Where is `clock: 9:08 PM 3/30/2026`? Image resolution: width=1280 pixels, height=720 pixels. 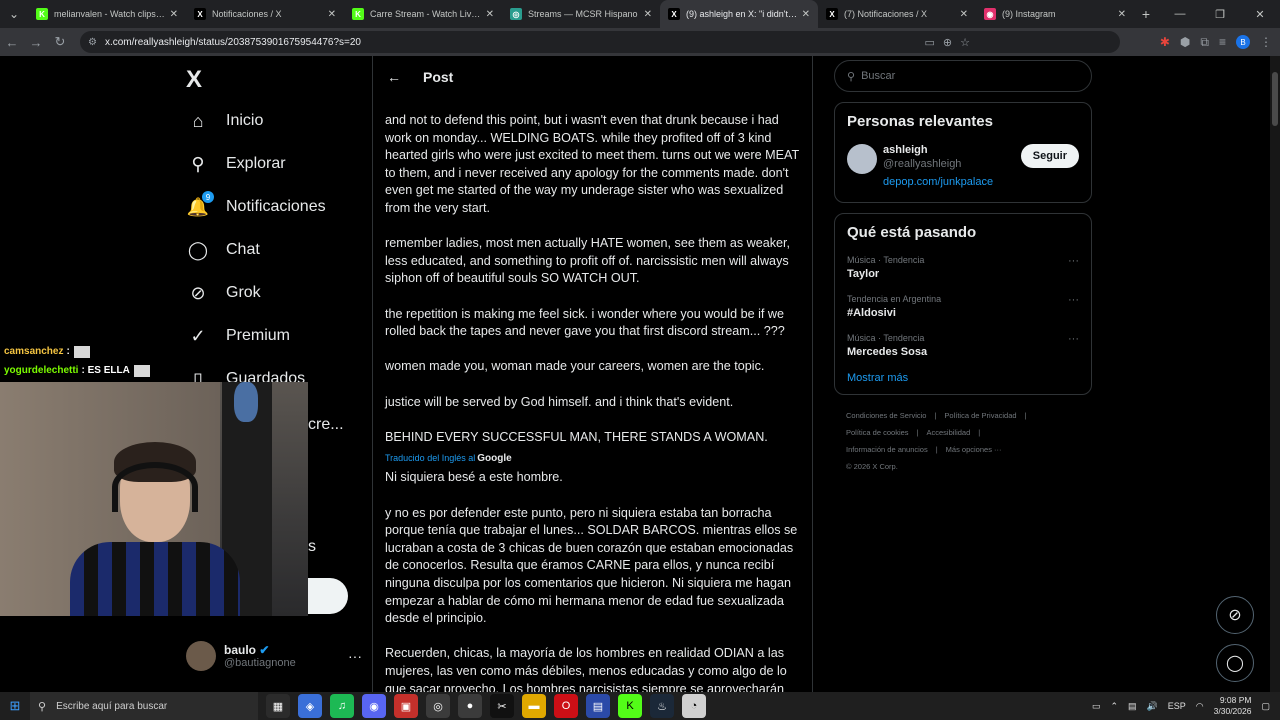
clock: 9:08 PM 3/30/2026 is located at coordinates (1233, 706).